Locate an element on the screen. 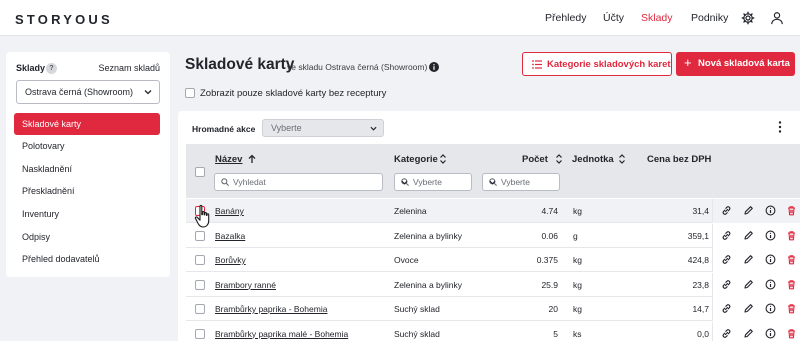 This screenshot has width=800, height=341. column-header-count: Počet is located at coordinates (535, 159).